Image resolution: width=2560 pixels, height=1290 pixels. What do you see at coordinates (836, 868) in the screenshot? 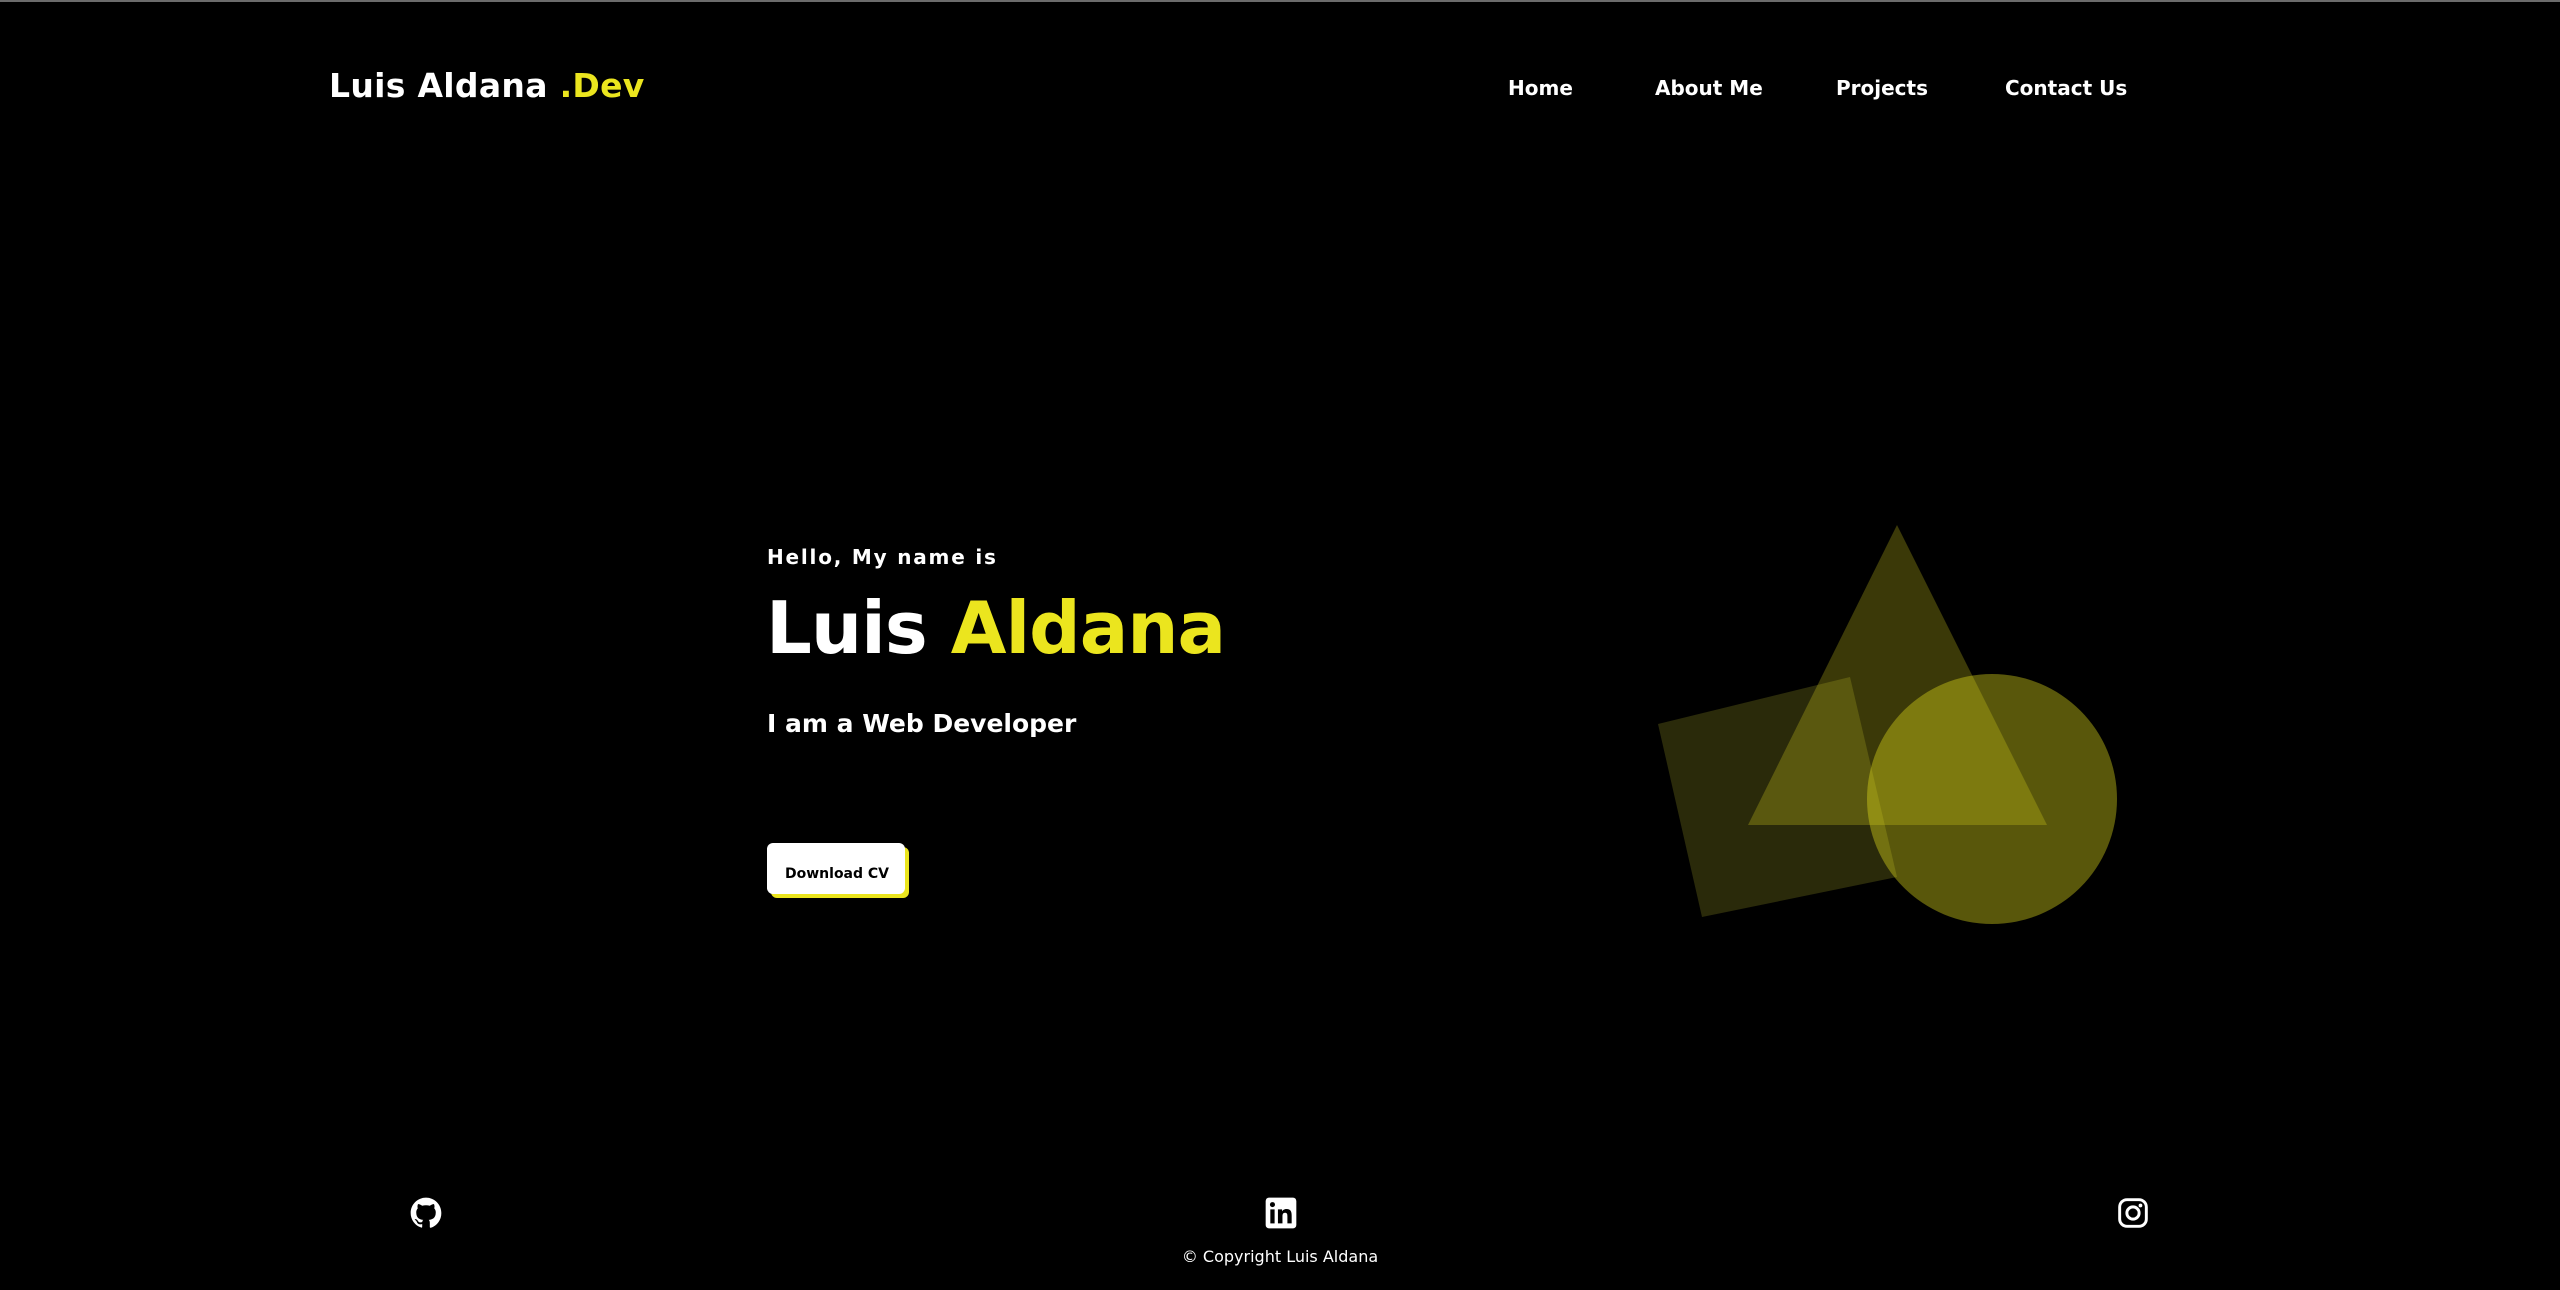
I see `download-cv-button: Download CV` at bounding box center [836, 868].